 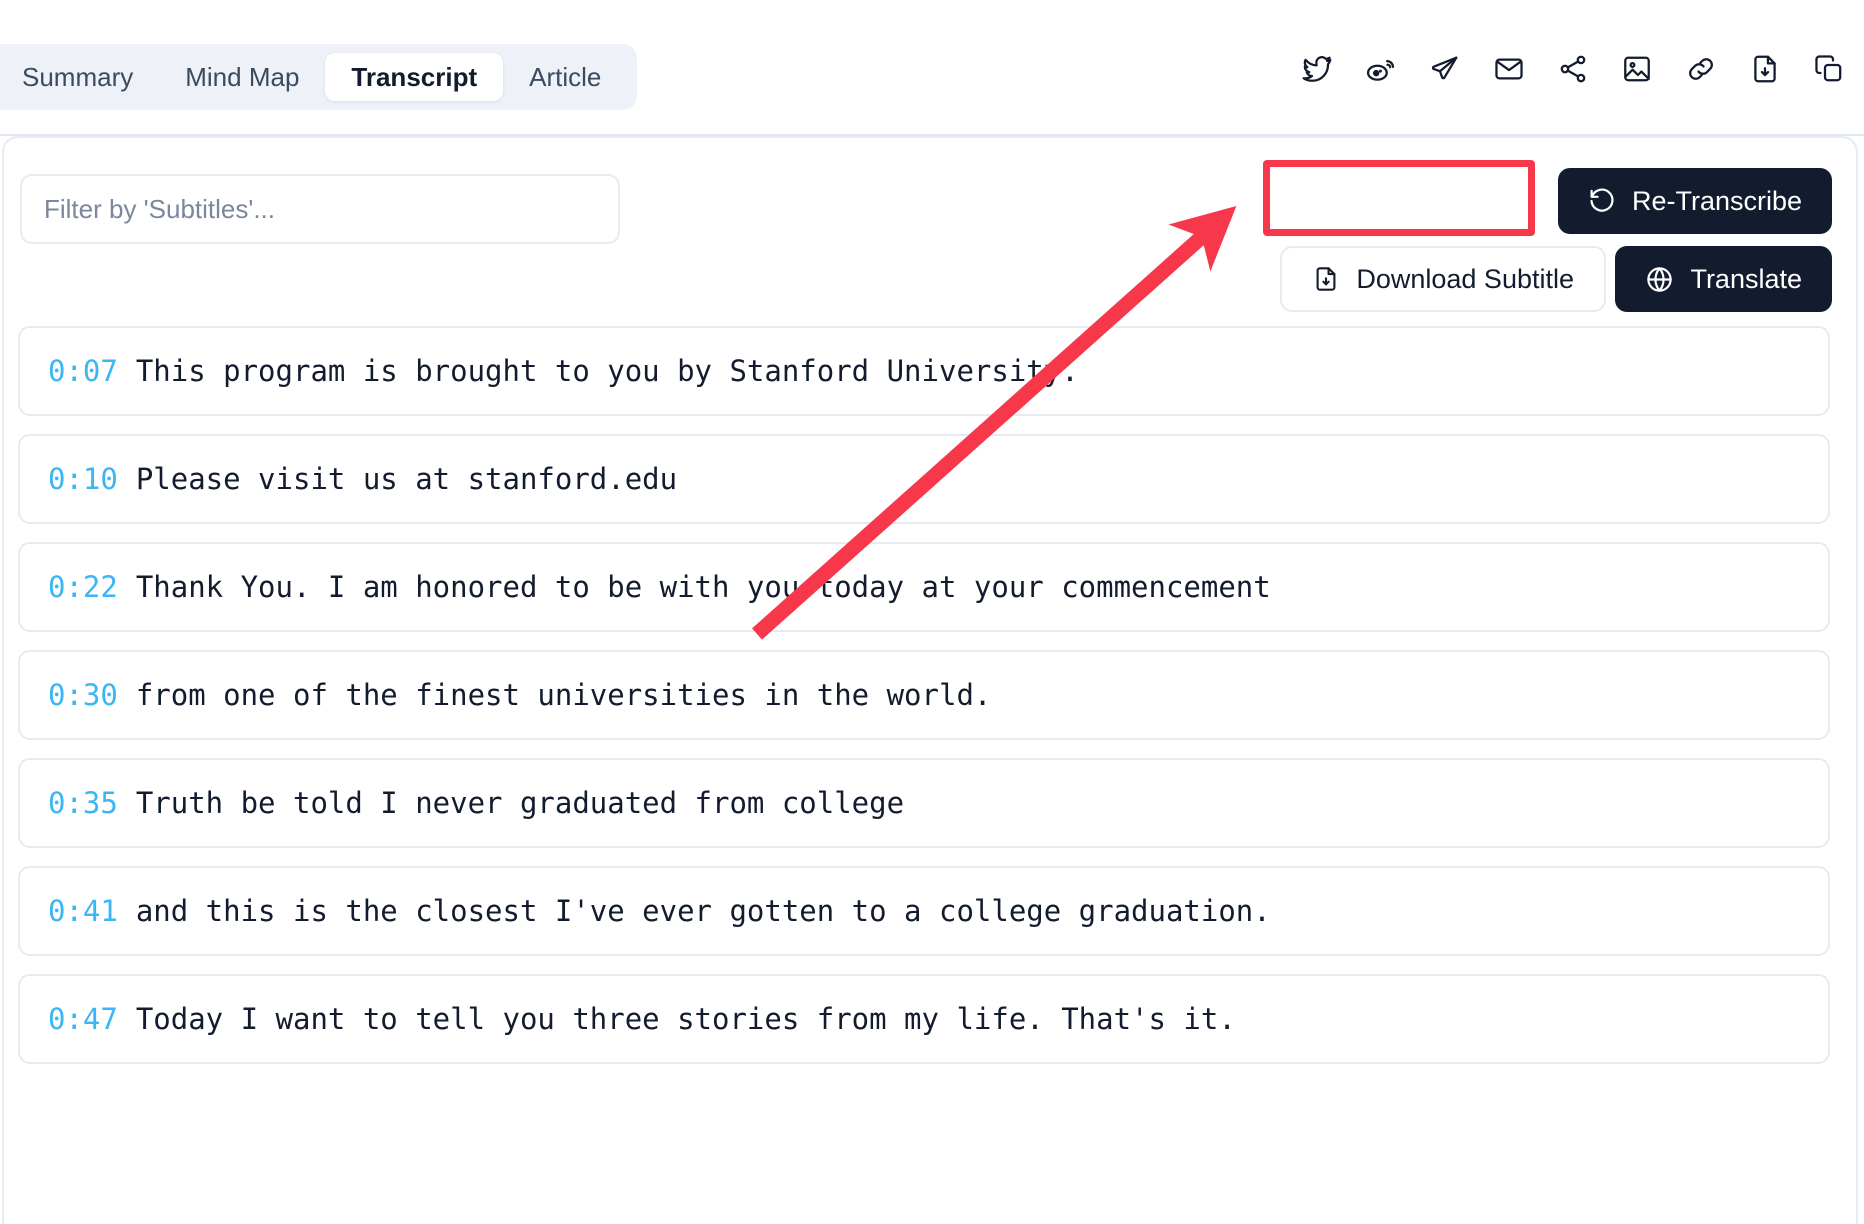 I want to click on weibo-icon, so click(x=1381, y=69).